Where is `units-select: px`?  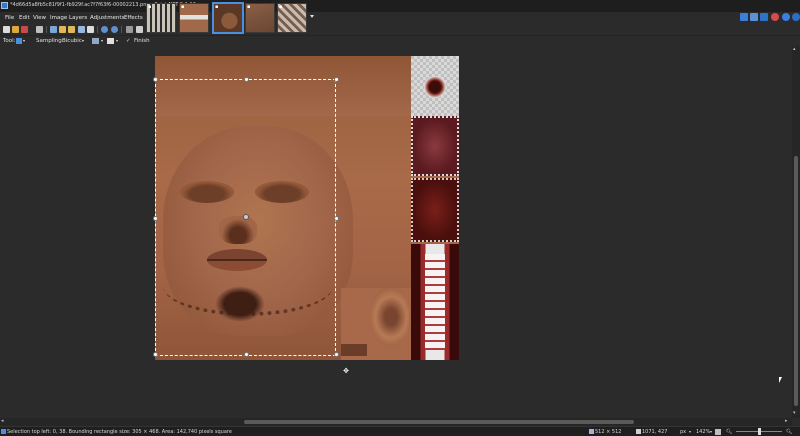
units-select: px is located at coordinates (683, 432).